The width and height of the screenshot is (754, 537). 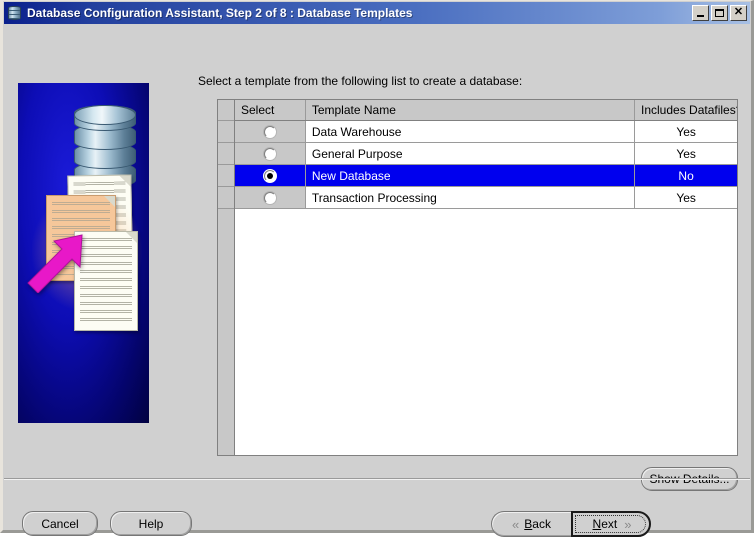 I want to click on table-row: General Purpose Yes, so click(x=486, y=154).